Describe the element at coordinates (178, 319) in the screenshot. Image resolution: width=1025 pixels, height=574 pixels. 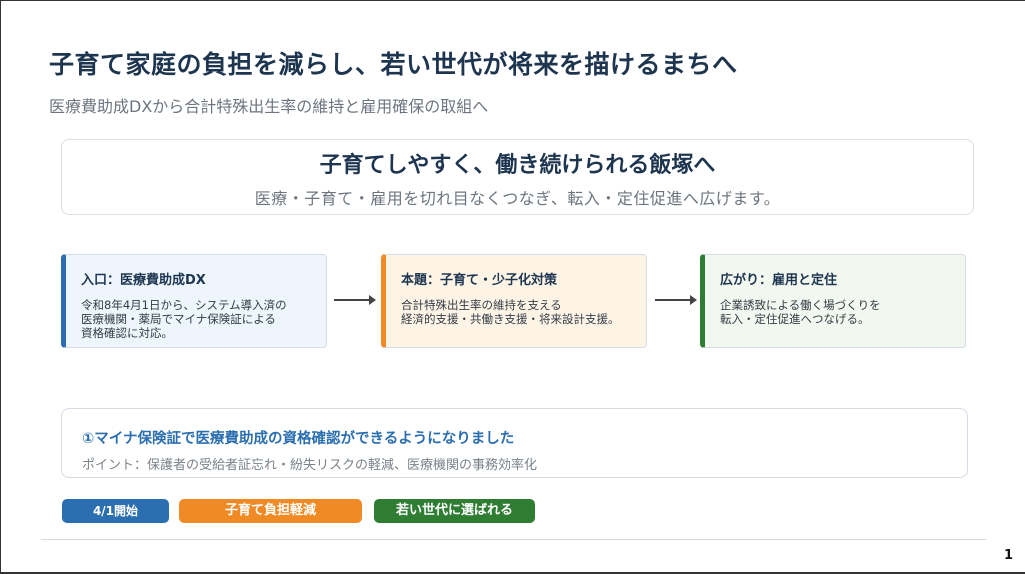
I see `card-line: 医療機関・薬局でマイナ保険証による` at that location.